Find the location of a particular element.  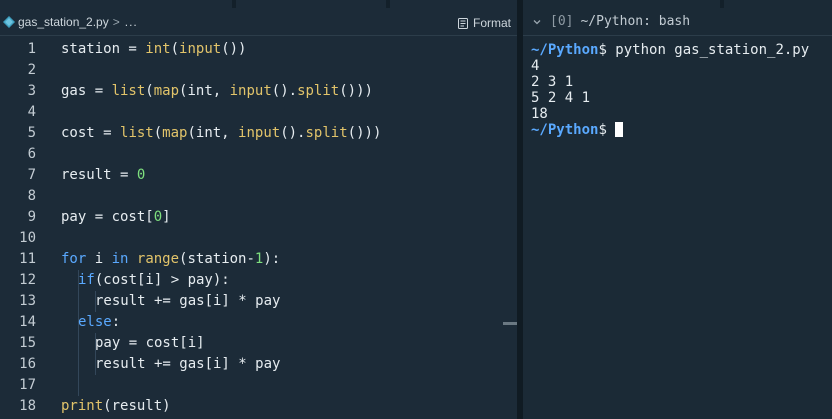

code-text: result = 0 is located at coordinates (103, 175).